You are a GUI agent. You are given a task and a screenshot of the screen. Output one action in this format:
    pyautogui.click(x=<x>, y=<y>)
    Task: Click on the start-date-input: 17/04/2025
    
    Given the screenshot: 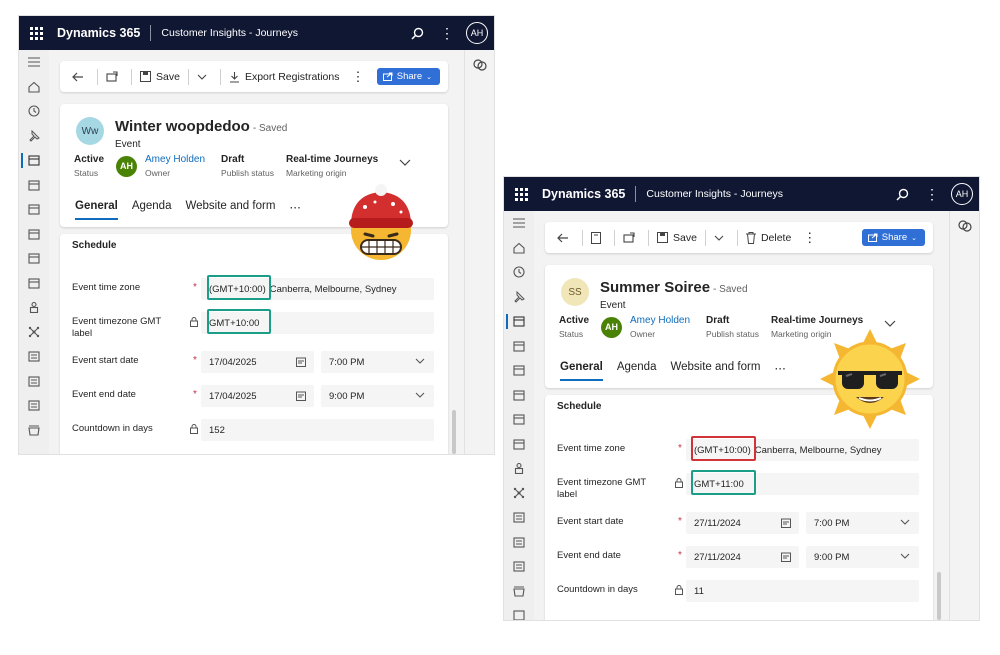 What is the action you would take?
    pyautogui.click(x=257, y=362)
    